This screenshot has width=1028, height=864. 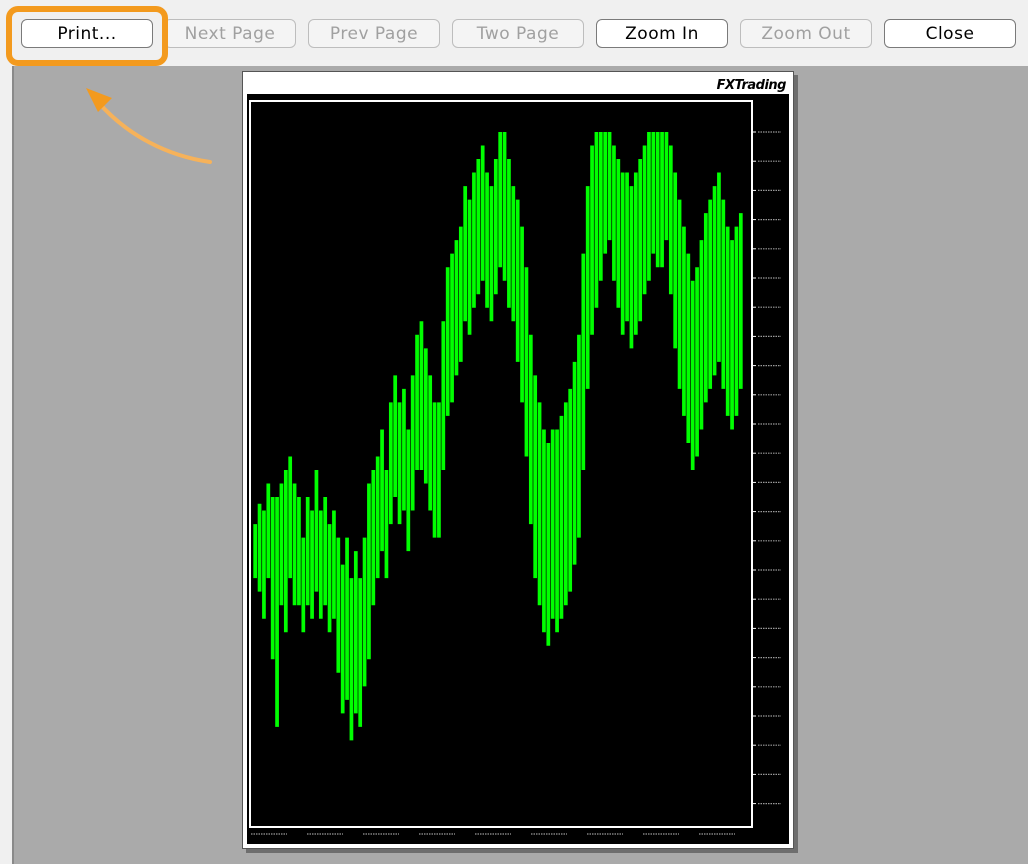 I want to click on two-page-button: Two Page, so click(x=518, y=33).